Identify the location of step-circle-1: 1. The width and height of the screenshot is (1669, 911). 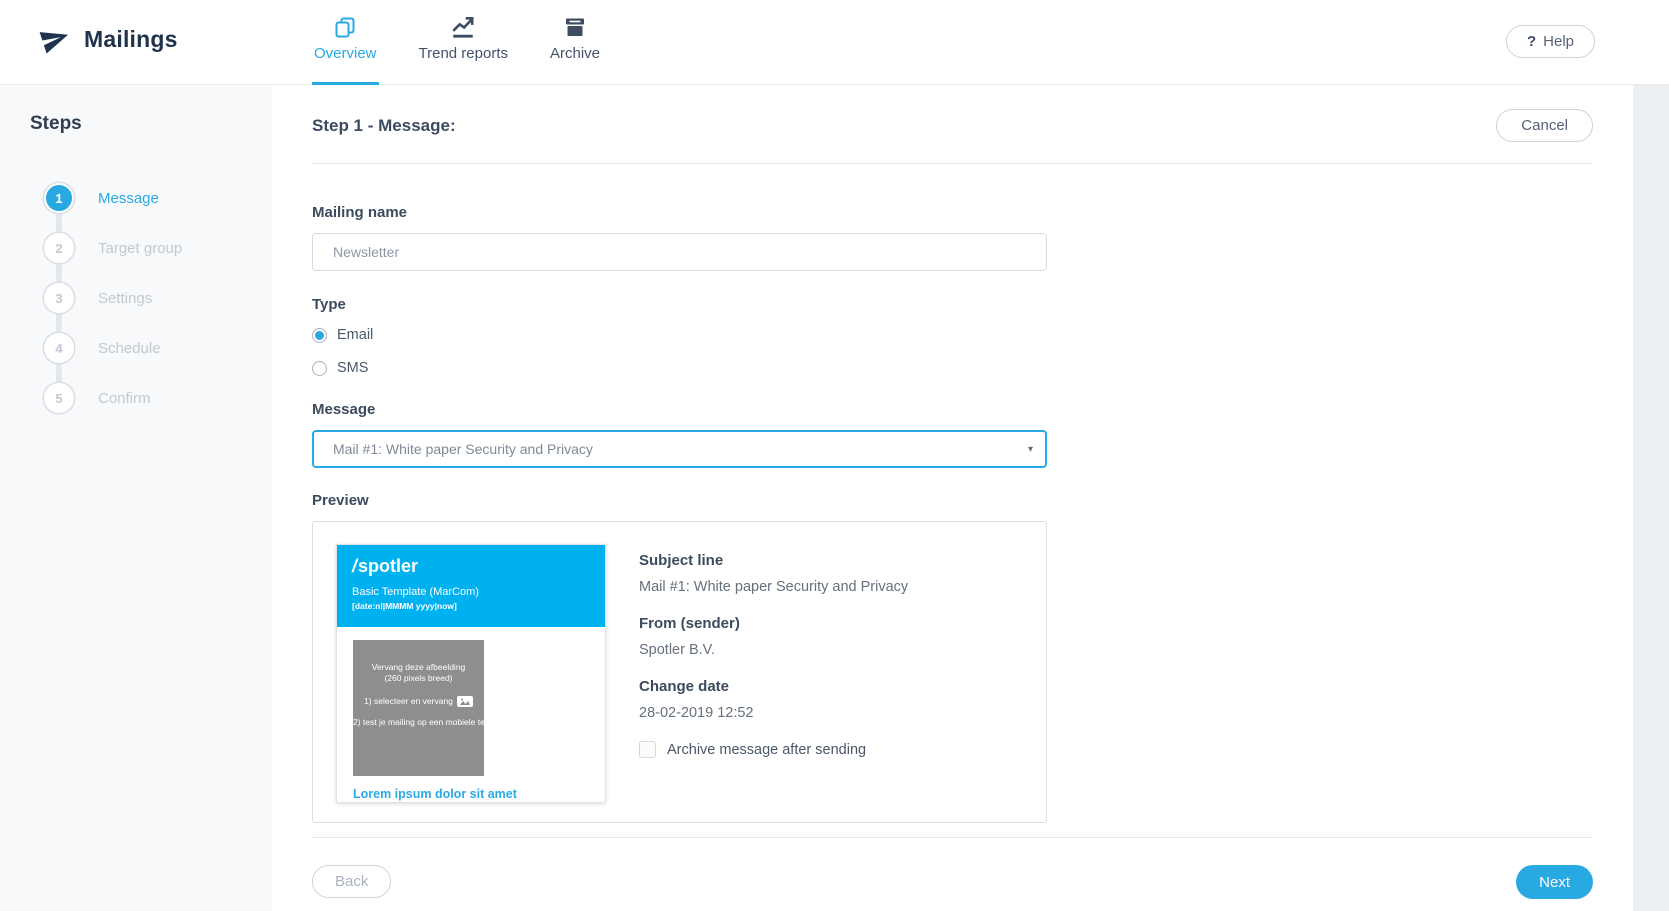
(59, 198).